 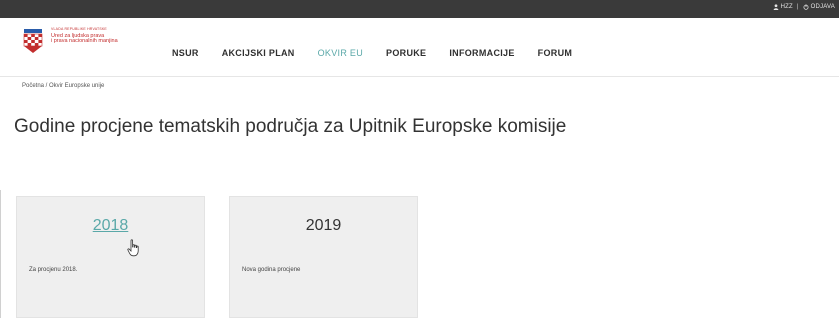 I want to click on card-description: Za procjenu 2018., so click(x=53, y=270).